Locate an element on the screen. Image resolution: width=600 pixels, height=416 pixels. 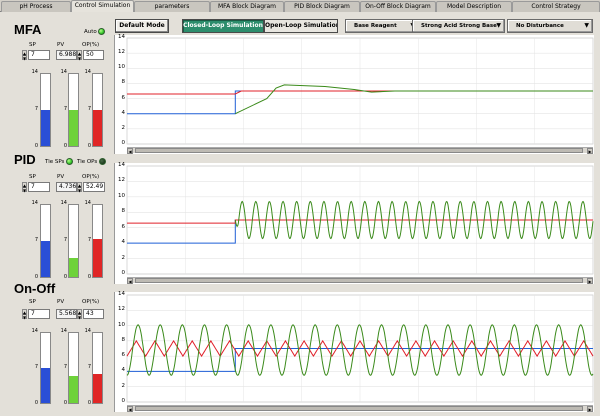
pv-label: PV is located at coordinates (61, 302).